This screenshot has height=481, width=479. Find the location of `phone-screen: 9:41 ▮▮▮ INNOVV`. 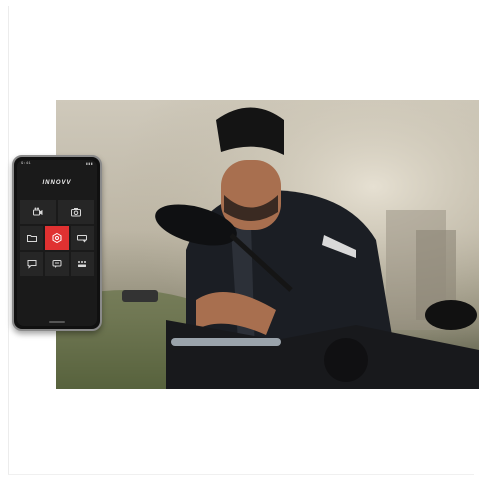

phone-screen: 9:41 ▮▮▮ INNOVV is located at coordinates (57, 243).